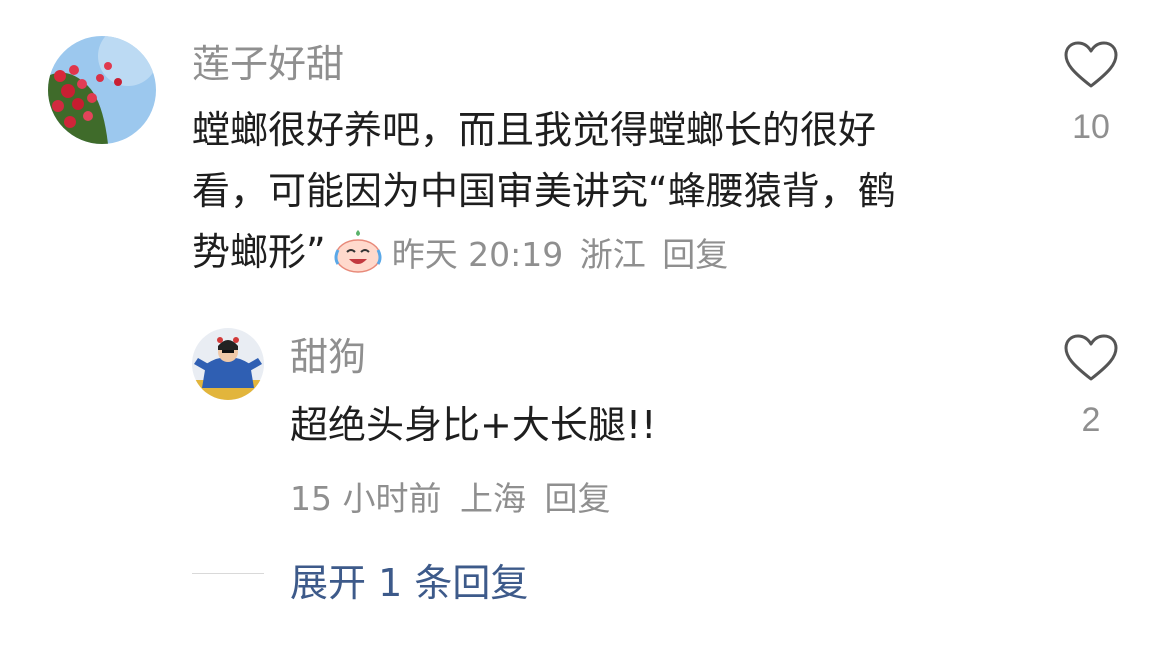  I want to click on divider, so click(228, 573).